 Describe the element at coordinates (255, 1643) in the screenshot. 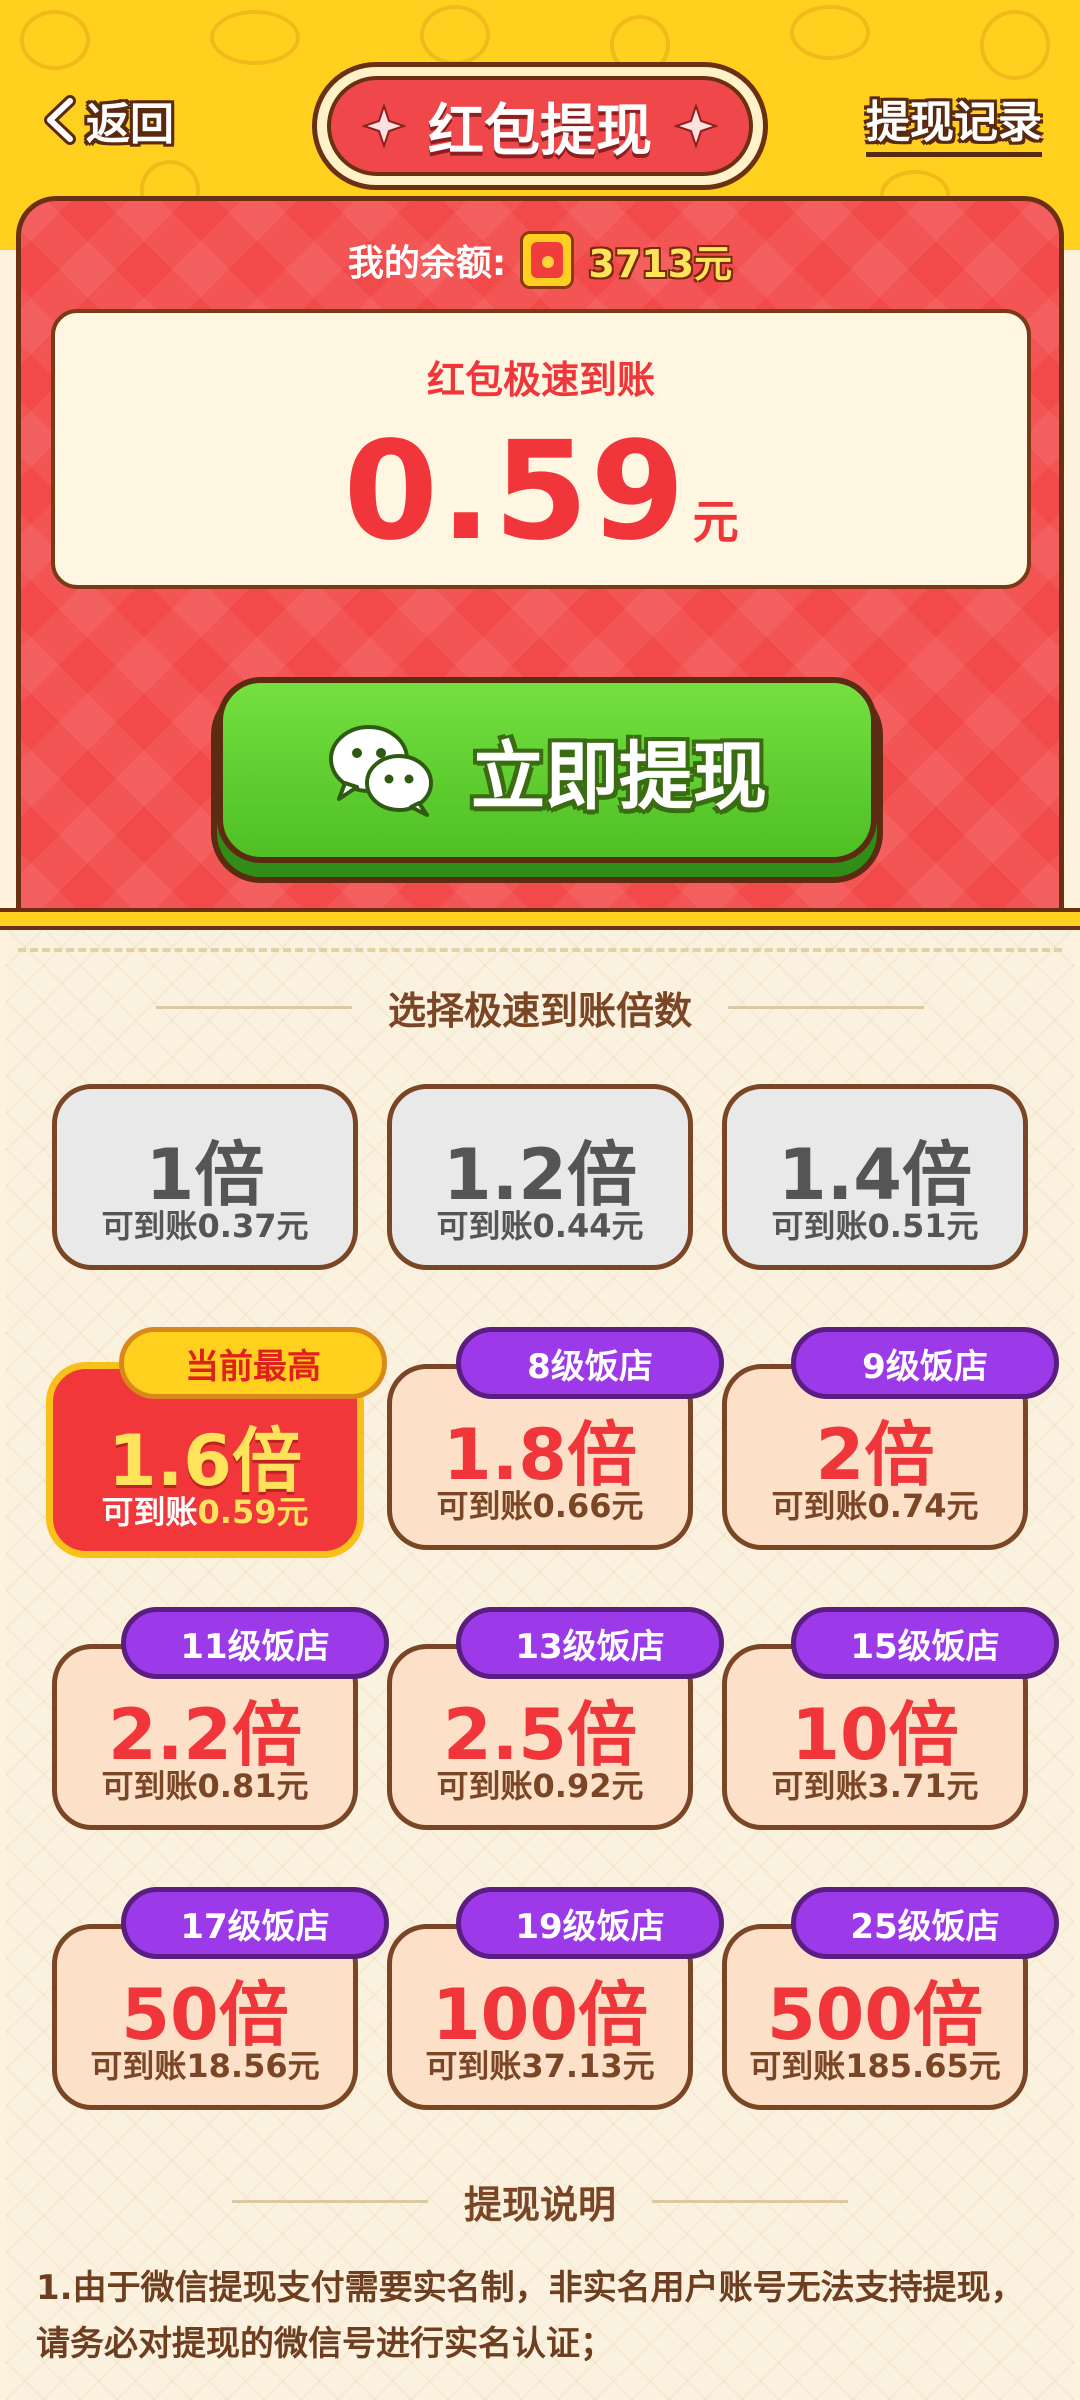

I see `level-requirement-badge: 11级饭店` at that location.